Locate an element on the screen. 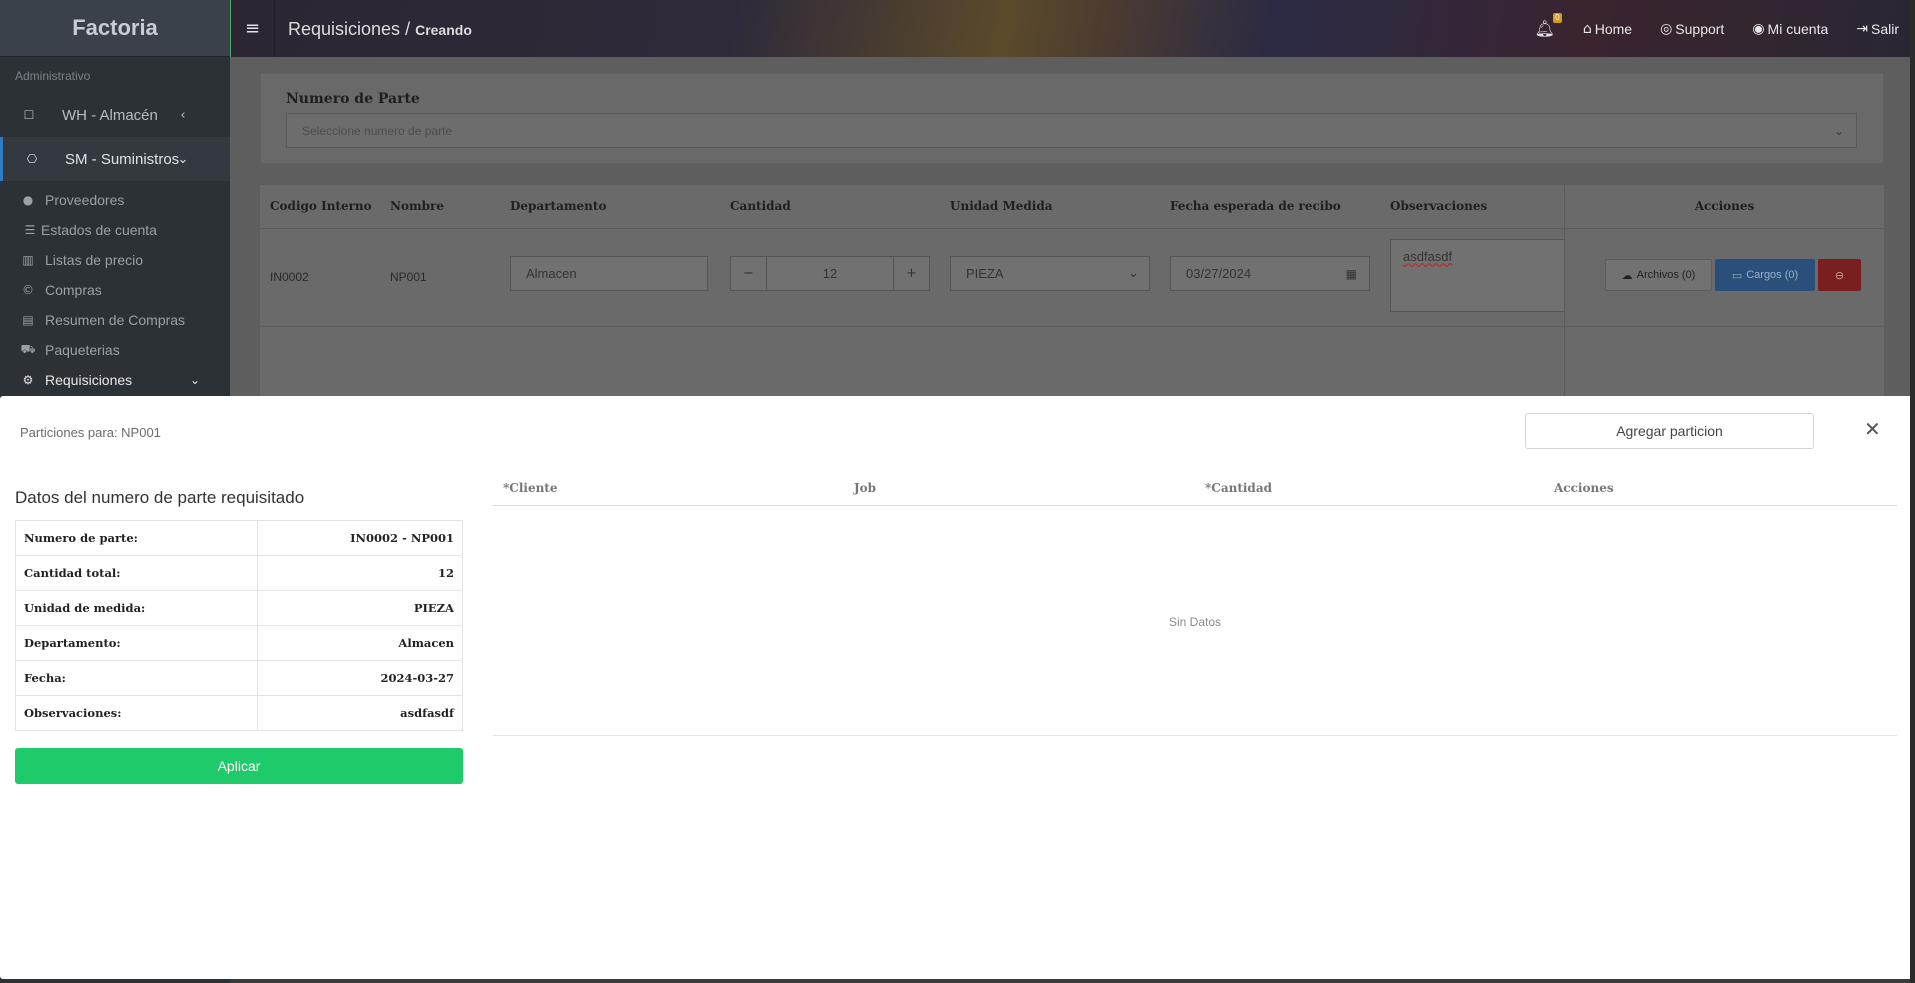  list-icon: ☰ is located at coordinates (30, 230).